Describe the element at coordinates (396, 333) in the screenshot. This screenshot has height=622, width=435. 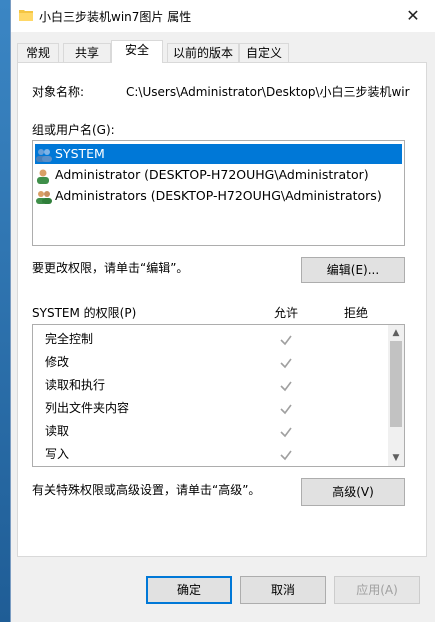
I see `scroll-up-icon: ▲` at that location.